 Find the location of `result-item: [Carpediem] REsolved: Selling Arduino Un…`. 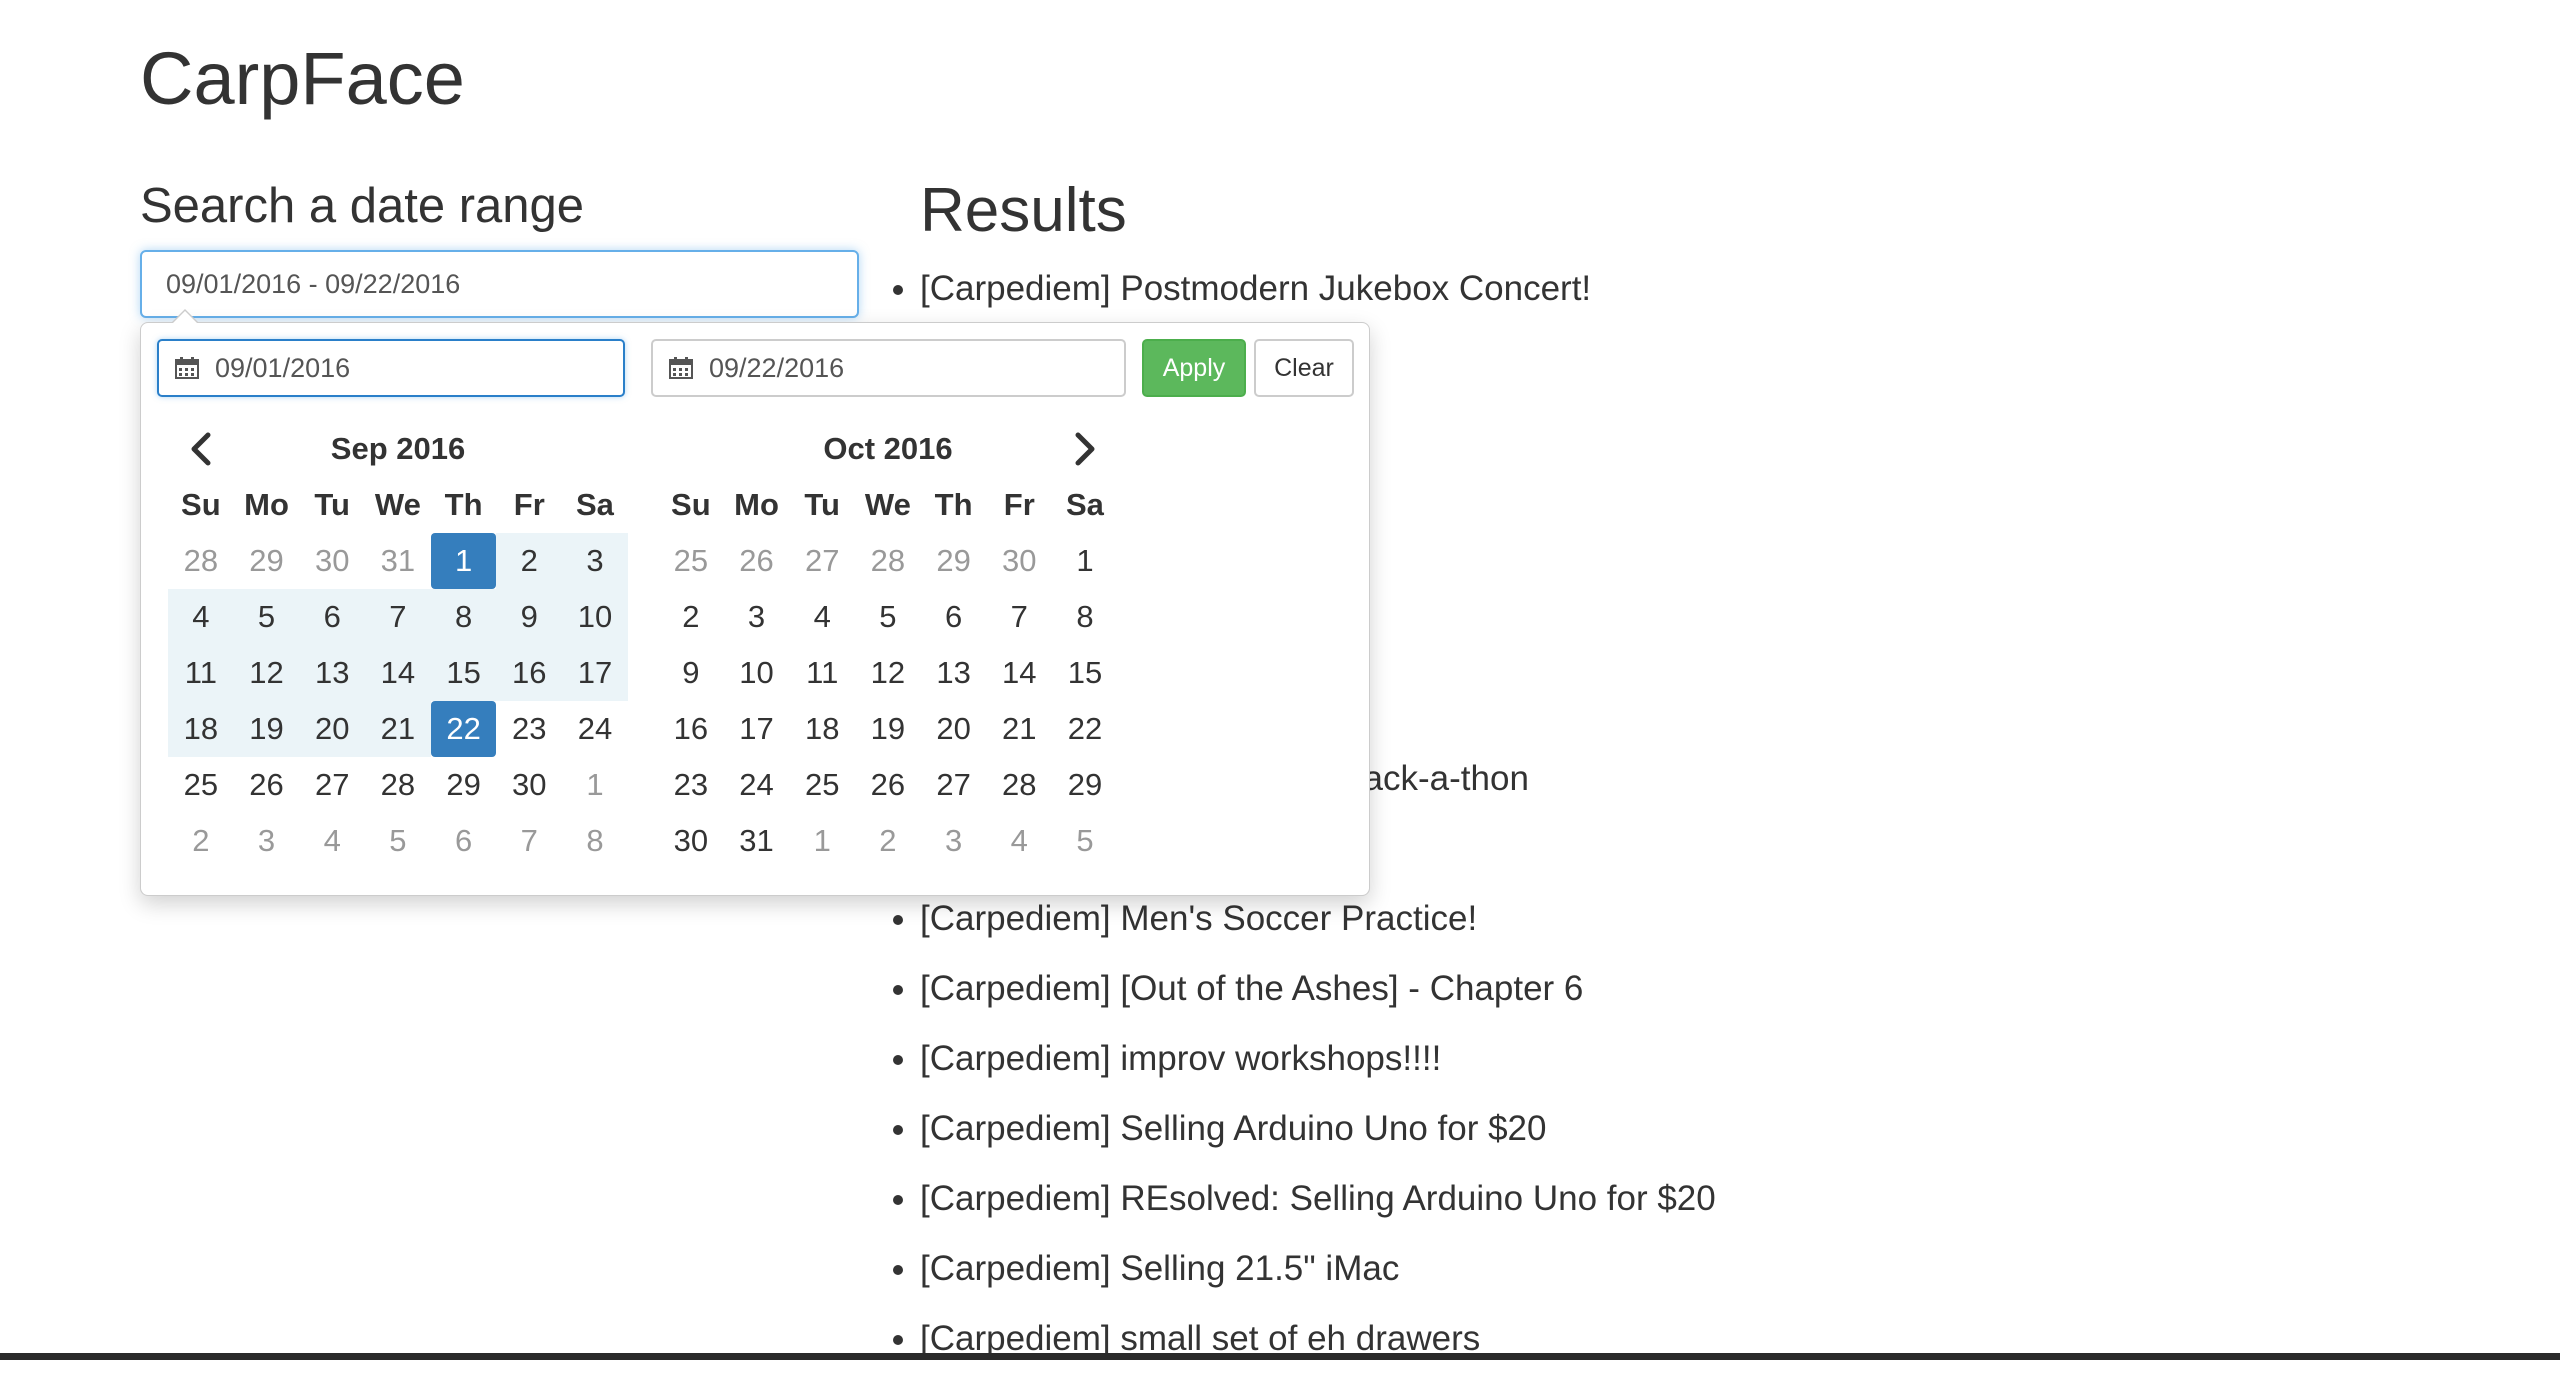

result-item: [Carpediem] REsolved: Selling Arduino Un… is located at coordinates (1318, 1209).